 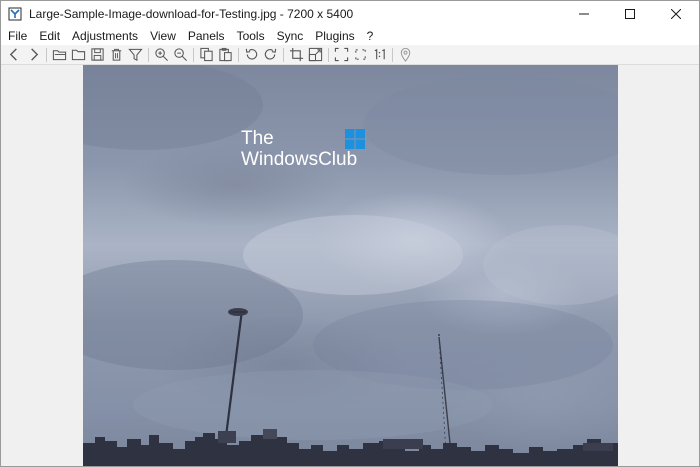 I want to click on resize-button, so click(x=315, y=55).